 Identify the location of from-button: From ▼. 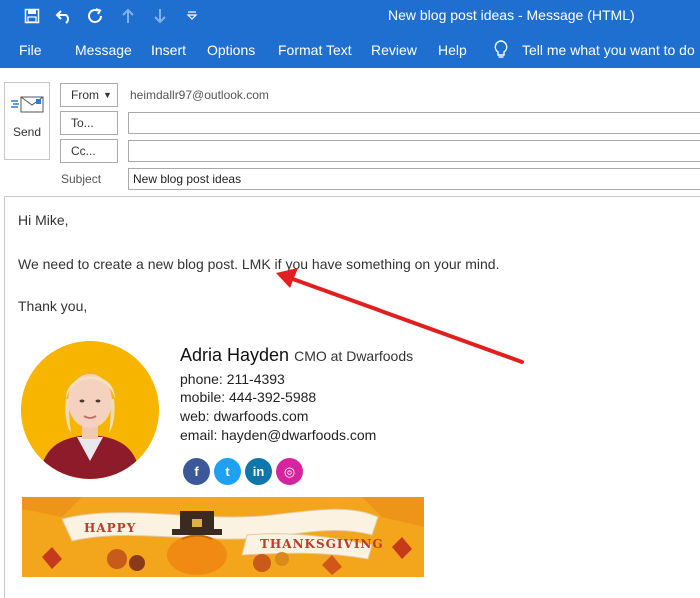
(89, 95).